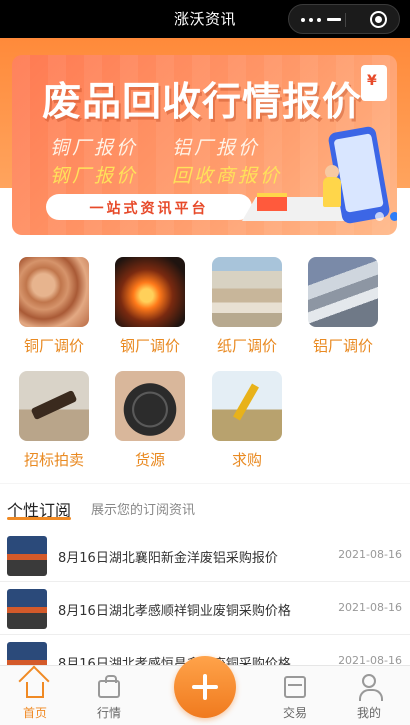 The height and width of the screenshot is (725, 410). I want to click on tab-trade: 交易, so click(295, 695).